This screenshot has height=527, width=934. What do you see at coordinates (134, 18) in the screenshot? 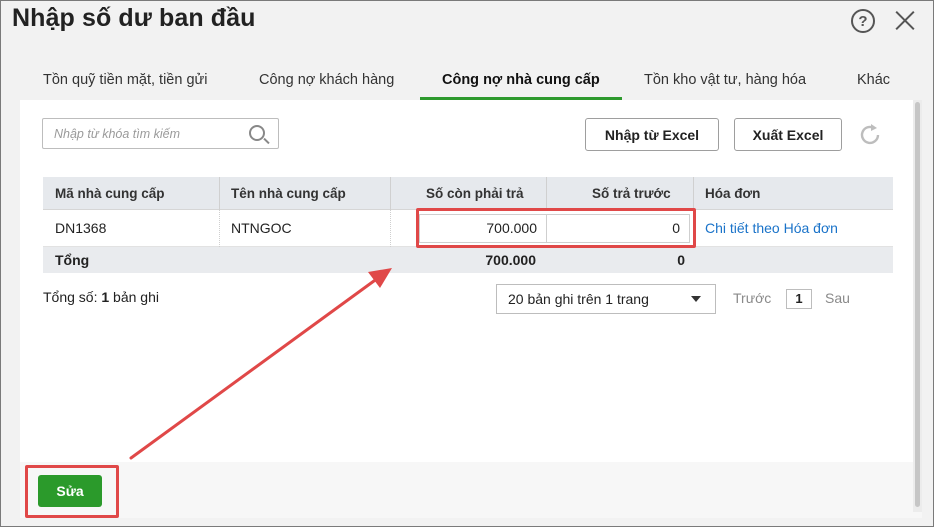
I see `dialog-title: Nhập số dư ban đầu` at bounding box center [134, 18].